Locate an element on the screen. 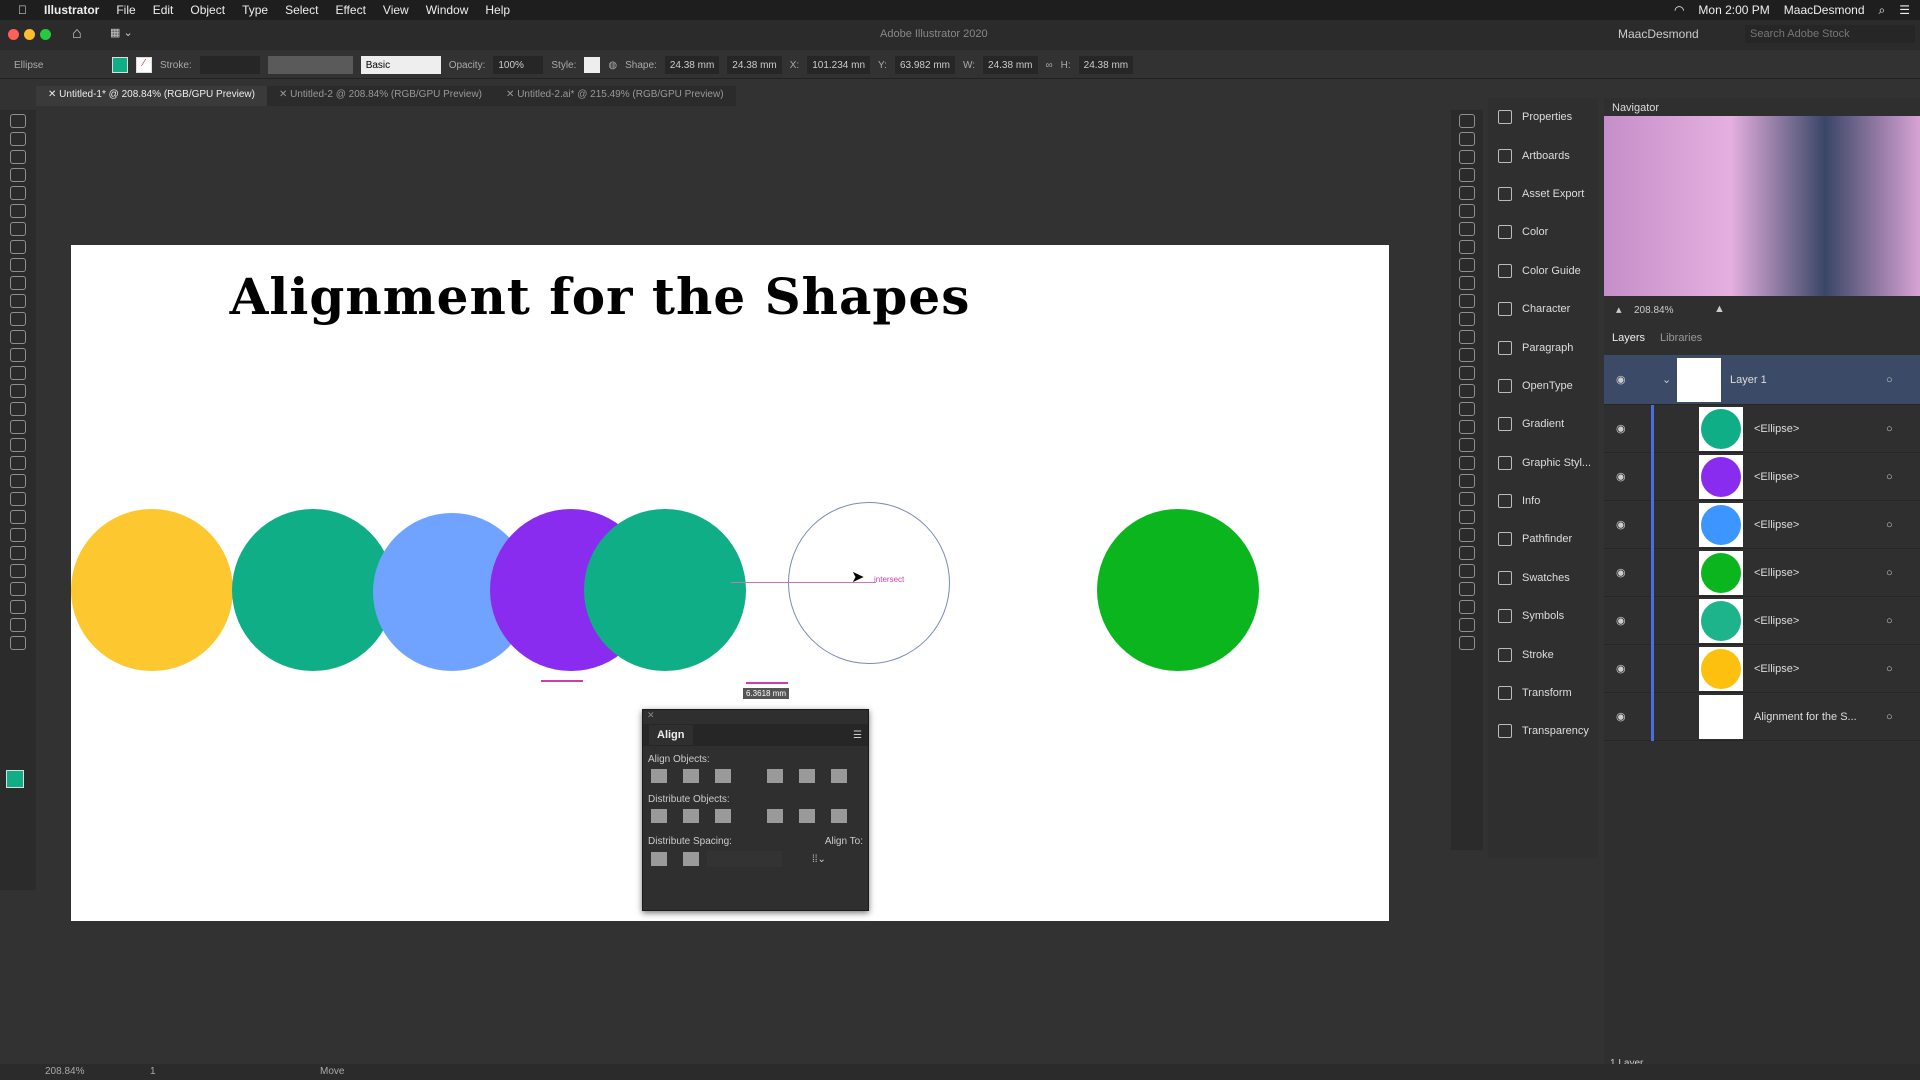  distribute-top-icon is located at coordinates (659, 816).